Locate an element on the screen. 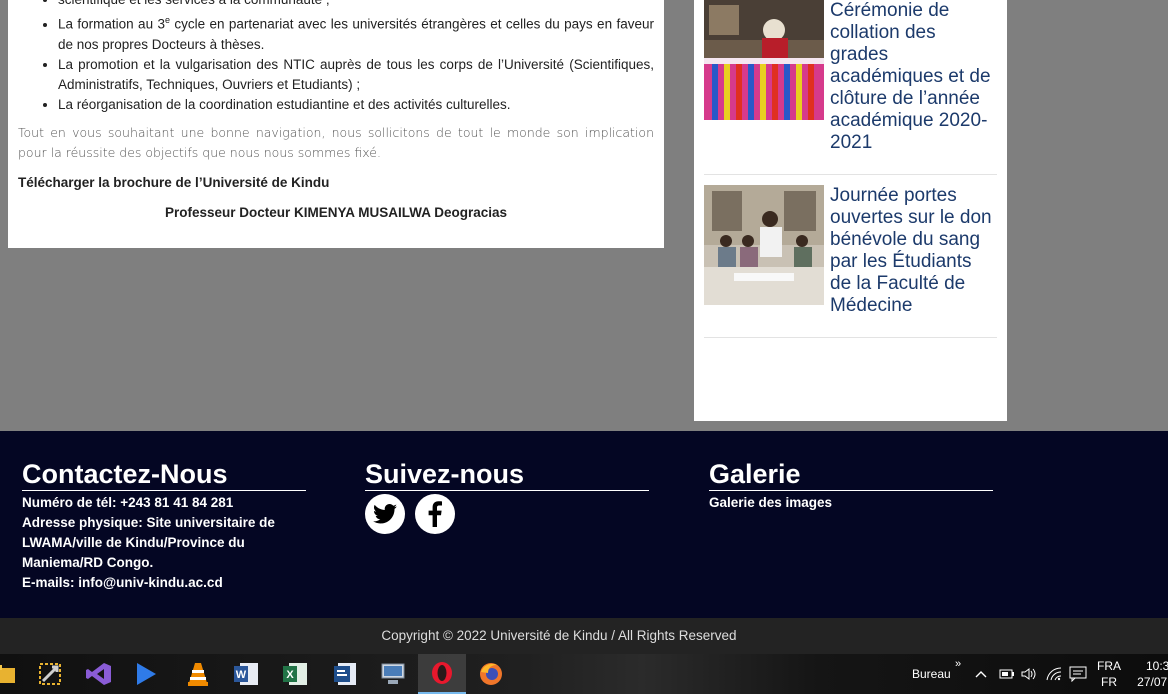  desktop-toolbar: Bureau is located at coordinates (931, 674).